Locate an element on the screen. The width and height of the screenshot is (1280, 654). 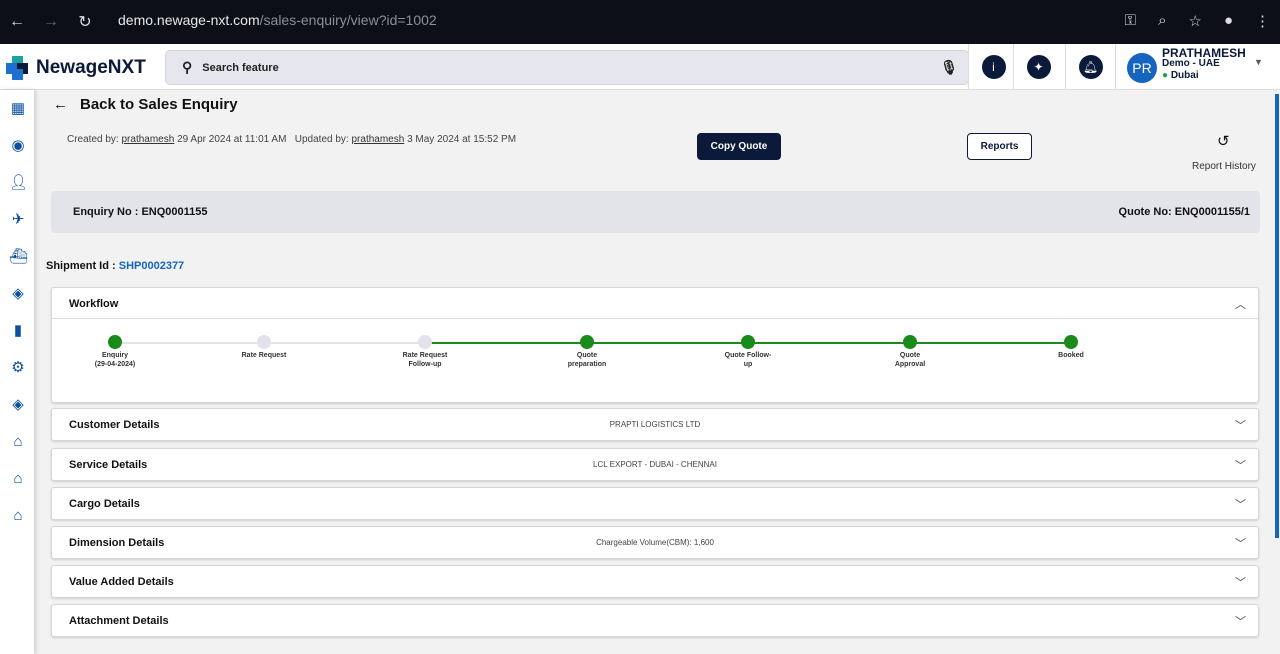
reports-chart-icon: ▮ is located at coordinates (18, 331).